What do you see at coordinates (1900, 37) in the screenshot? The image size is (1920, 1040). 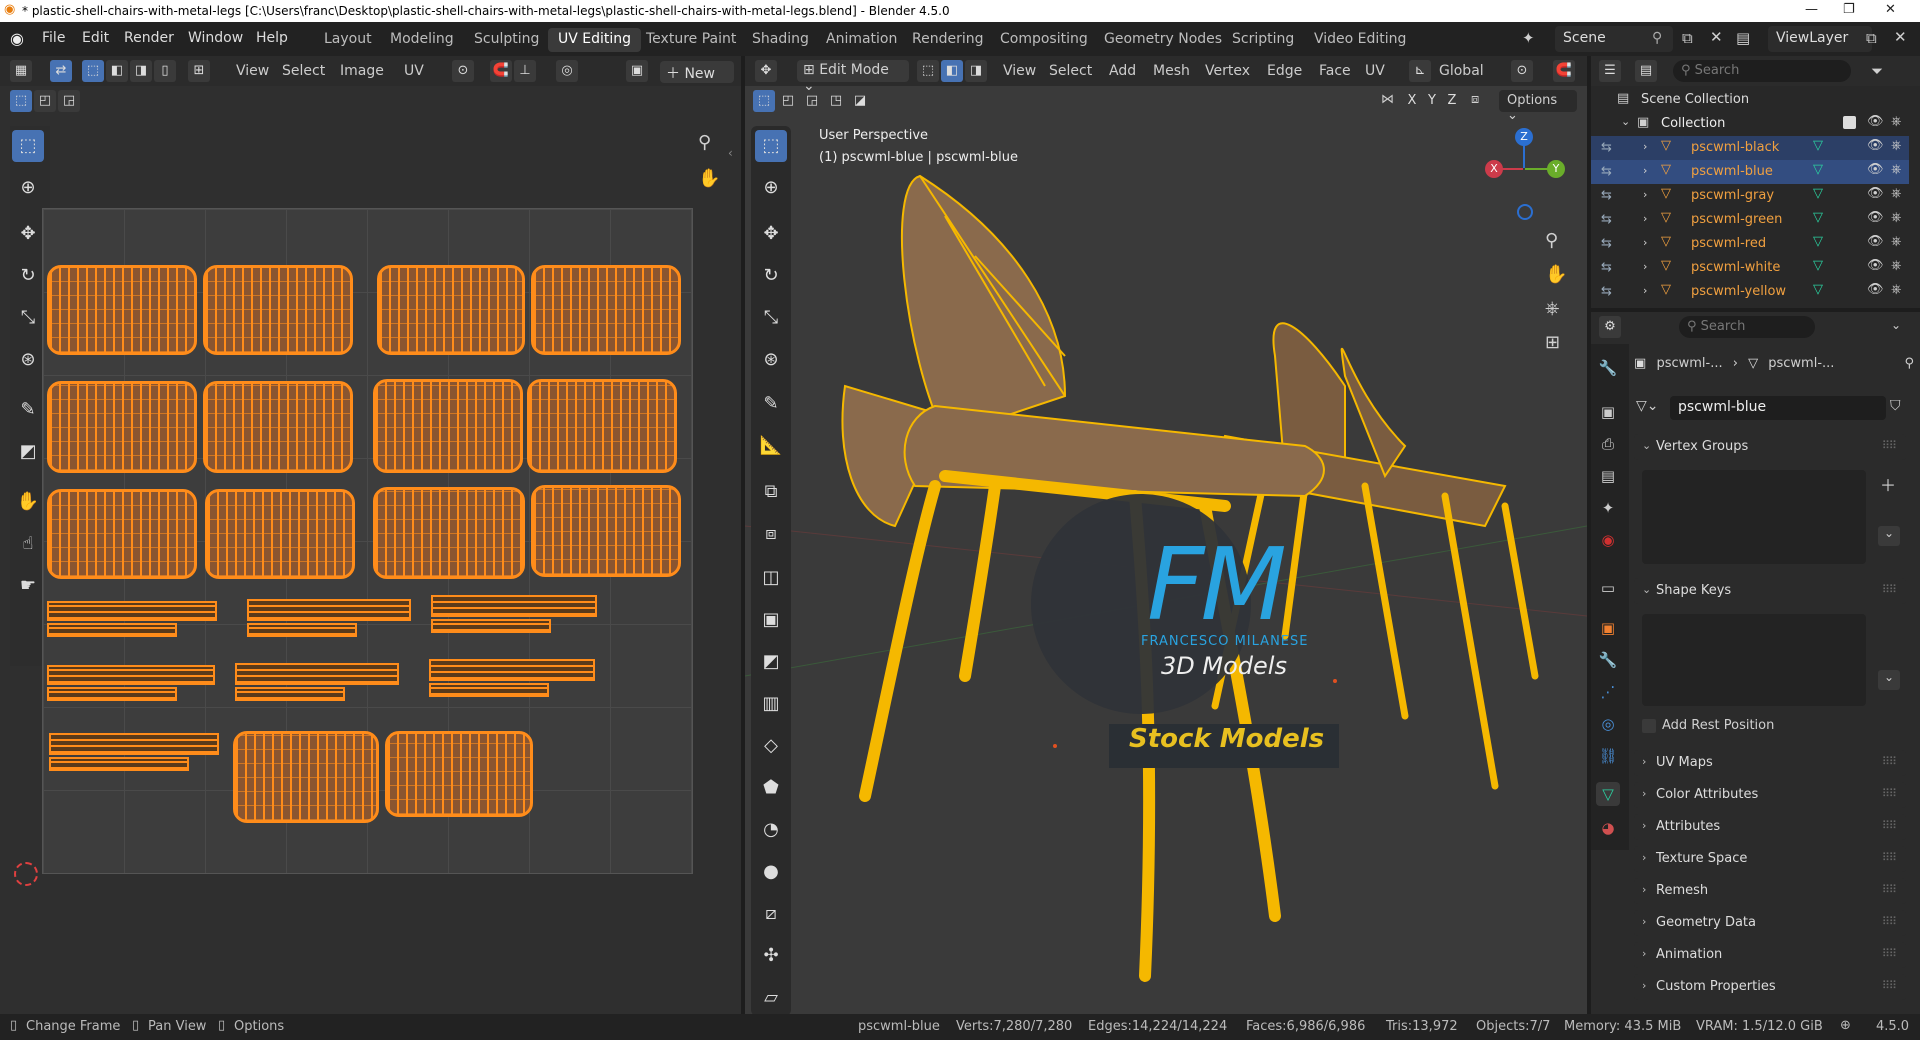 I see `remove-view-layer-icon: ✕` at bounding box center [1900, 37].